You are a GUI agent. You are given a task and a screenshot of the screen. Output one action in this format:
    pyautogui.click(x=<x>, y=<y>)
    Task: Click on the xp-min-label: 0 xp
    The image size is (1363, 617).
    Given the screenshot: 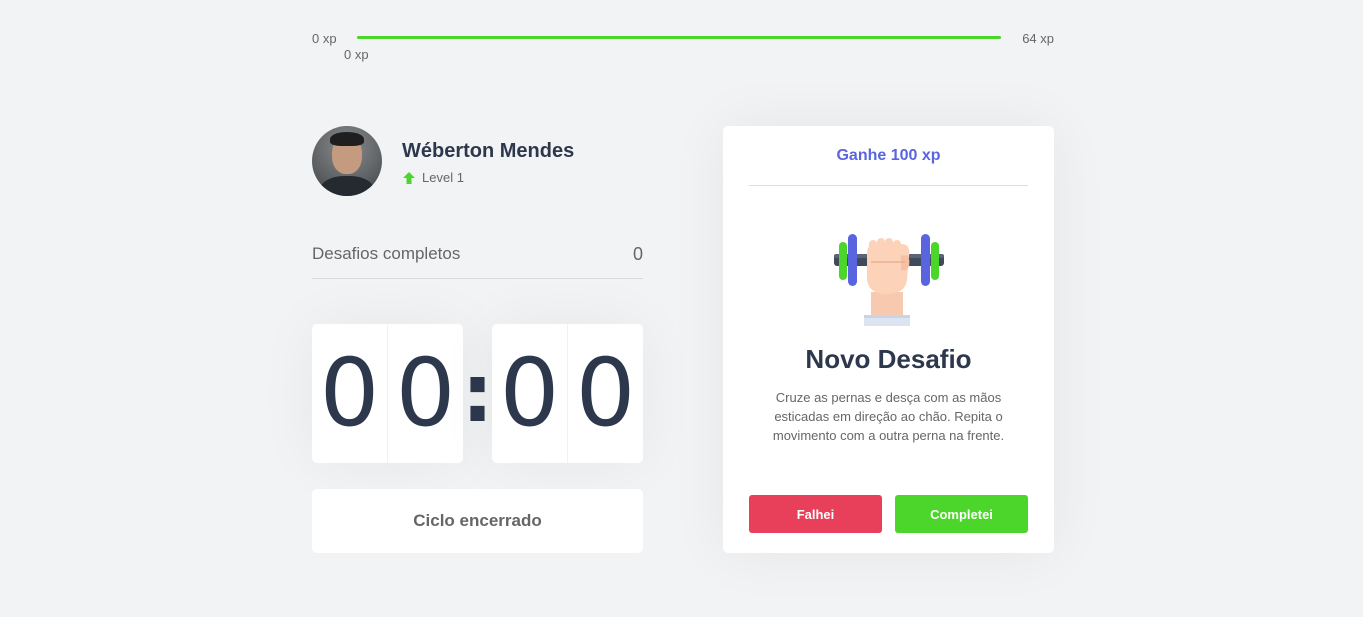 What is the action you would take?
    pyautogui.click(x=324, y=38)
    